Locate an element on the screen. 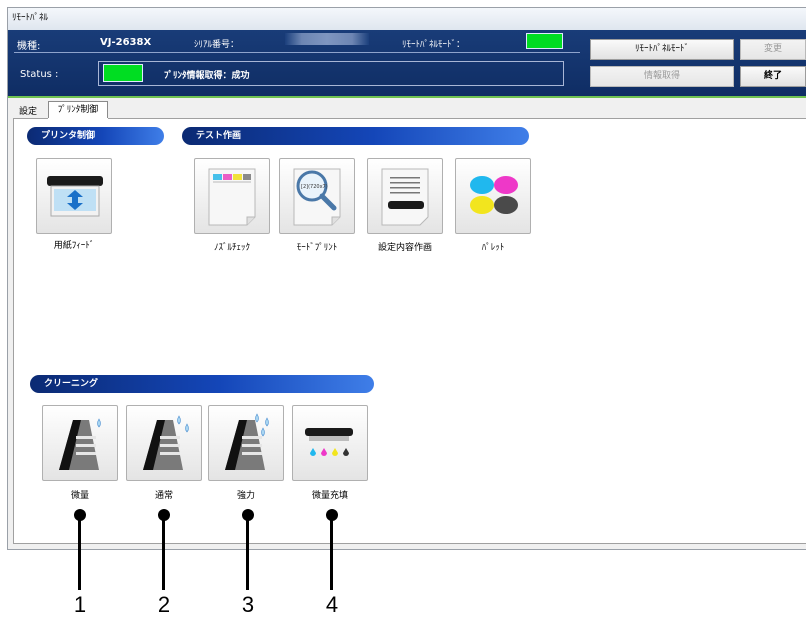 The width and height of the screenshot is (806, 618). window-bottom-edge is located at coordinates (406, 549).